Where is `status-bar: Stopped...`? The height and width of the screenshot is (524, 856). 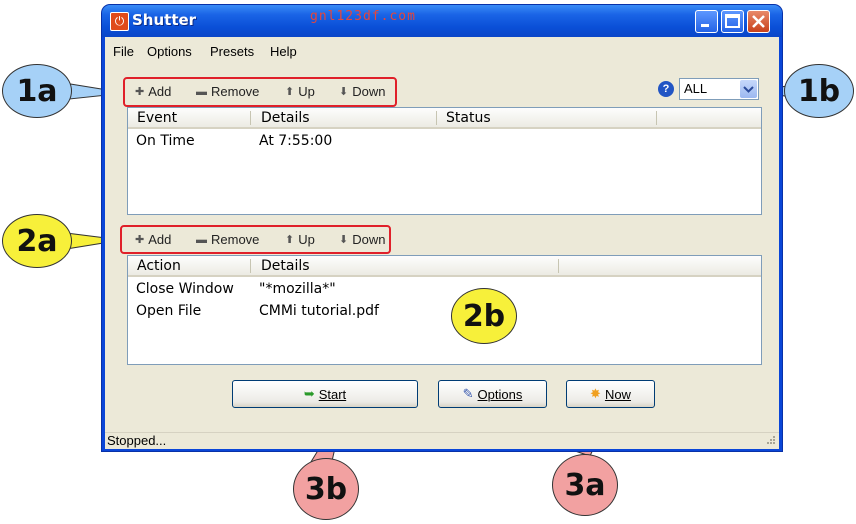 status-bar: Stopped... is located at coordinates (442, 440).